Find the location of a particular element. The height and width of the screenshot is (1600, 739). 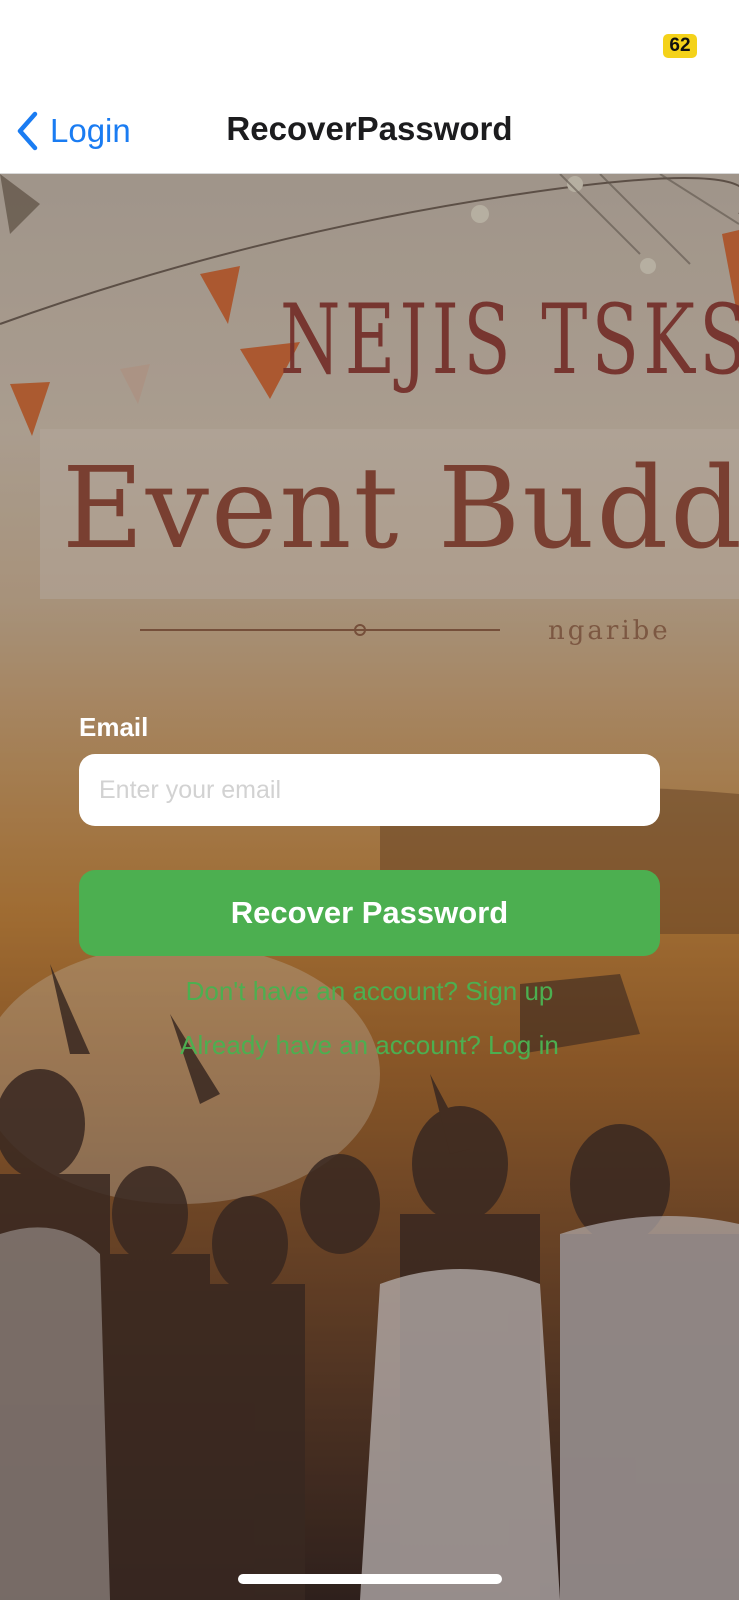

battery-level-badge: 62 is located at coordinates (680, 46).